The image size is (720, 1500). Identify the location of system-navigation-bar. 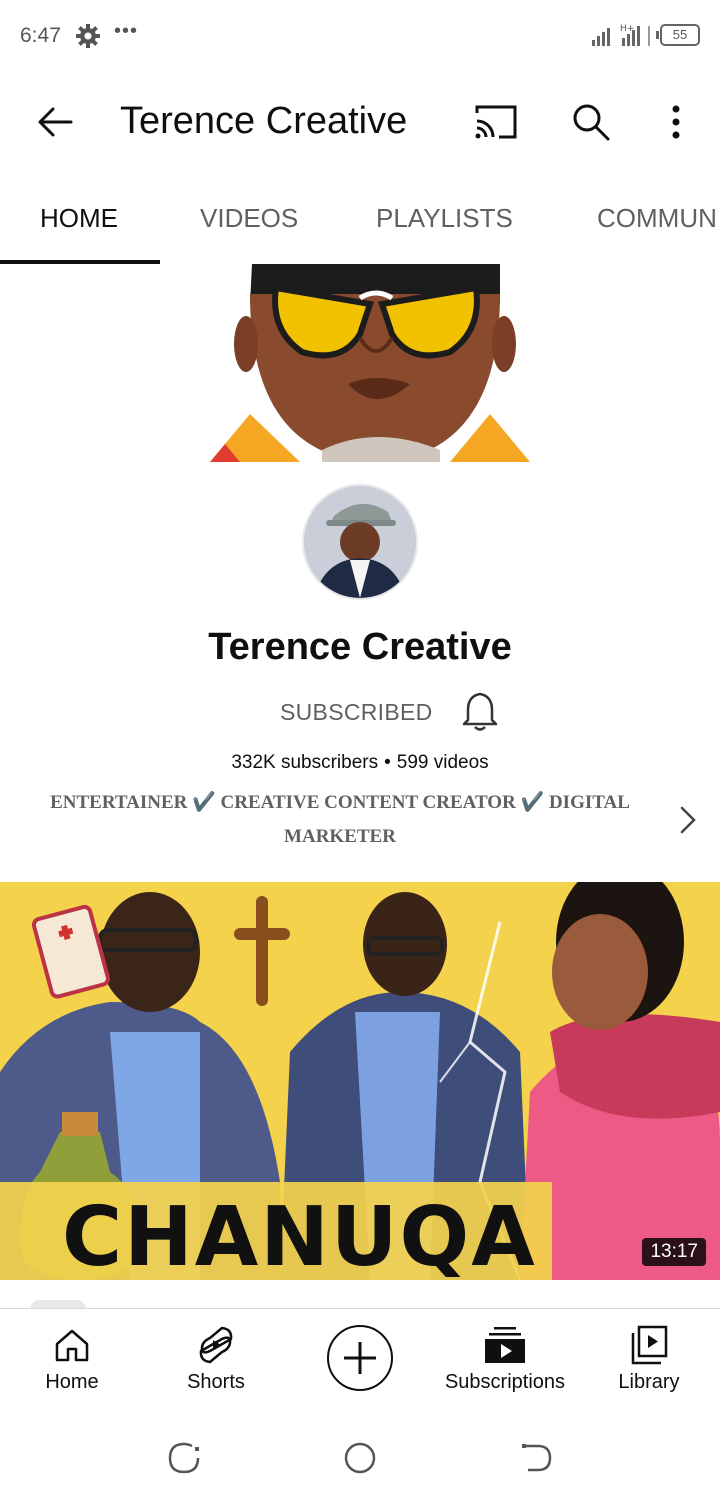
(360, 1459).